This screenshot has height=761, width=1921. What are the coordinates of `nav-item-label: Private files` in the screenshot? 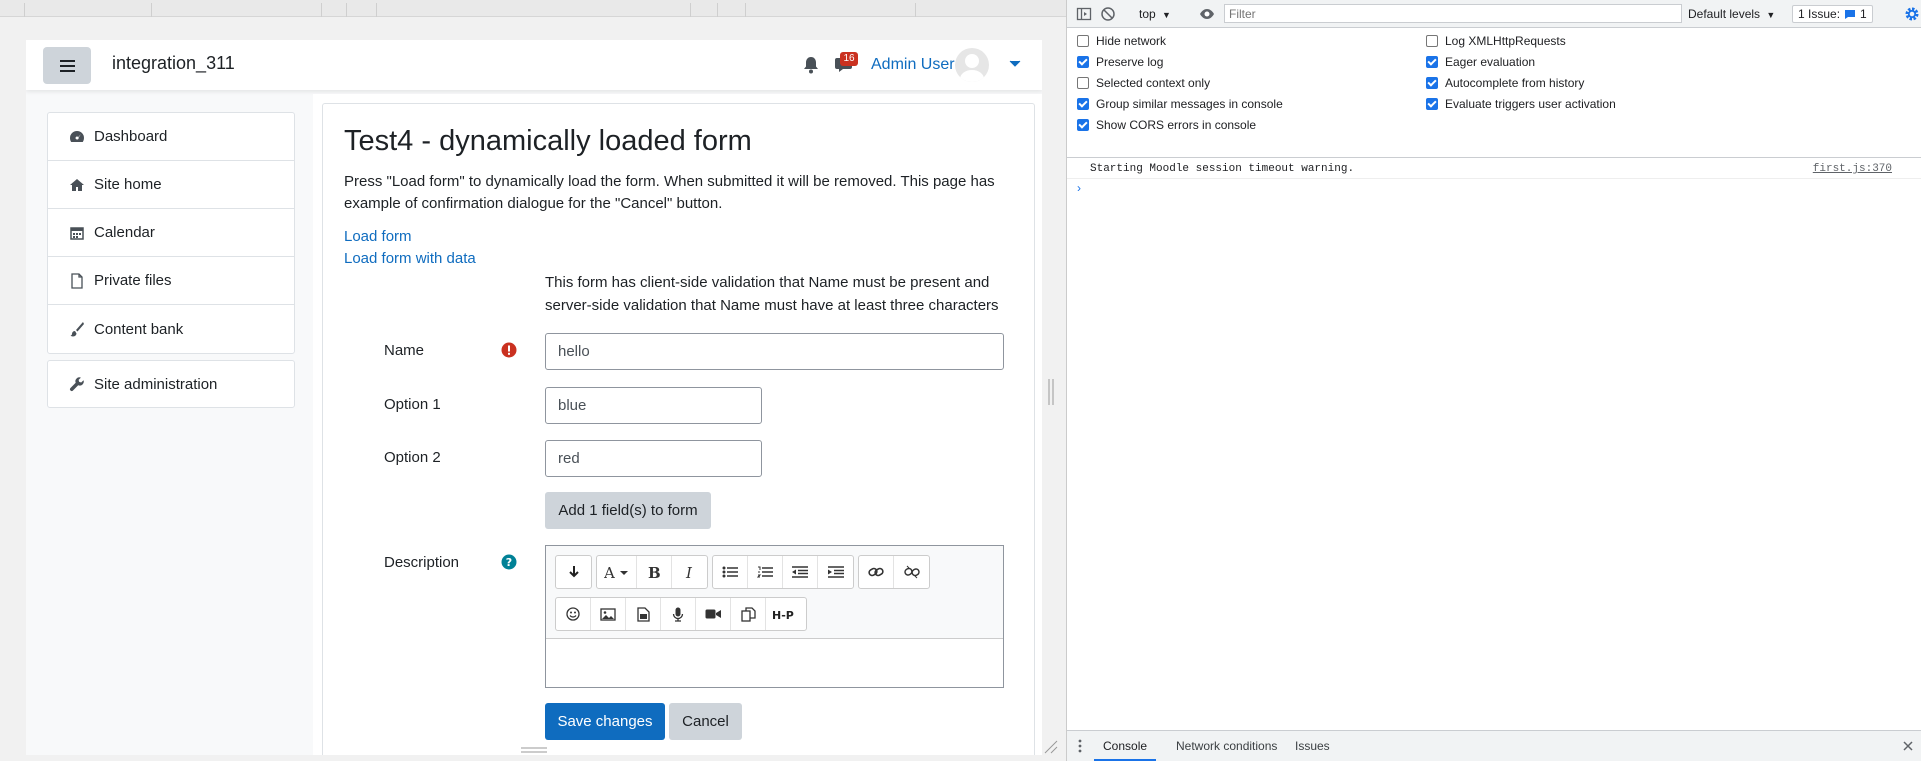 It's located at (133, 280).